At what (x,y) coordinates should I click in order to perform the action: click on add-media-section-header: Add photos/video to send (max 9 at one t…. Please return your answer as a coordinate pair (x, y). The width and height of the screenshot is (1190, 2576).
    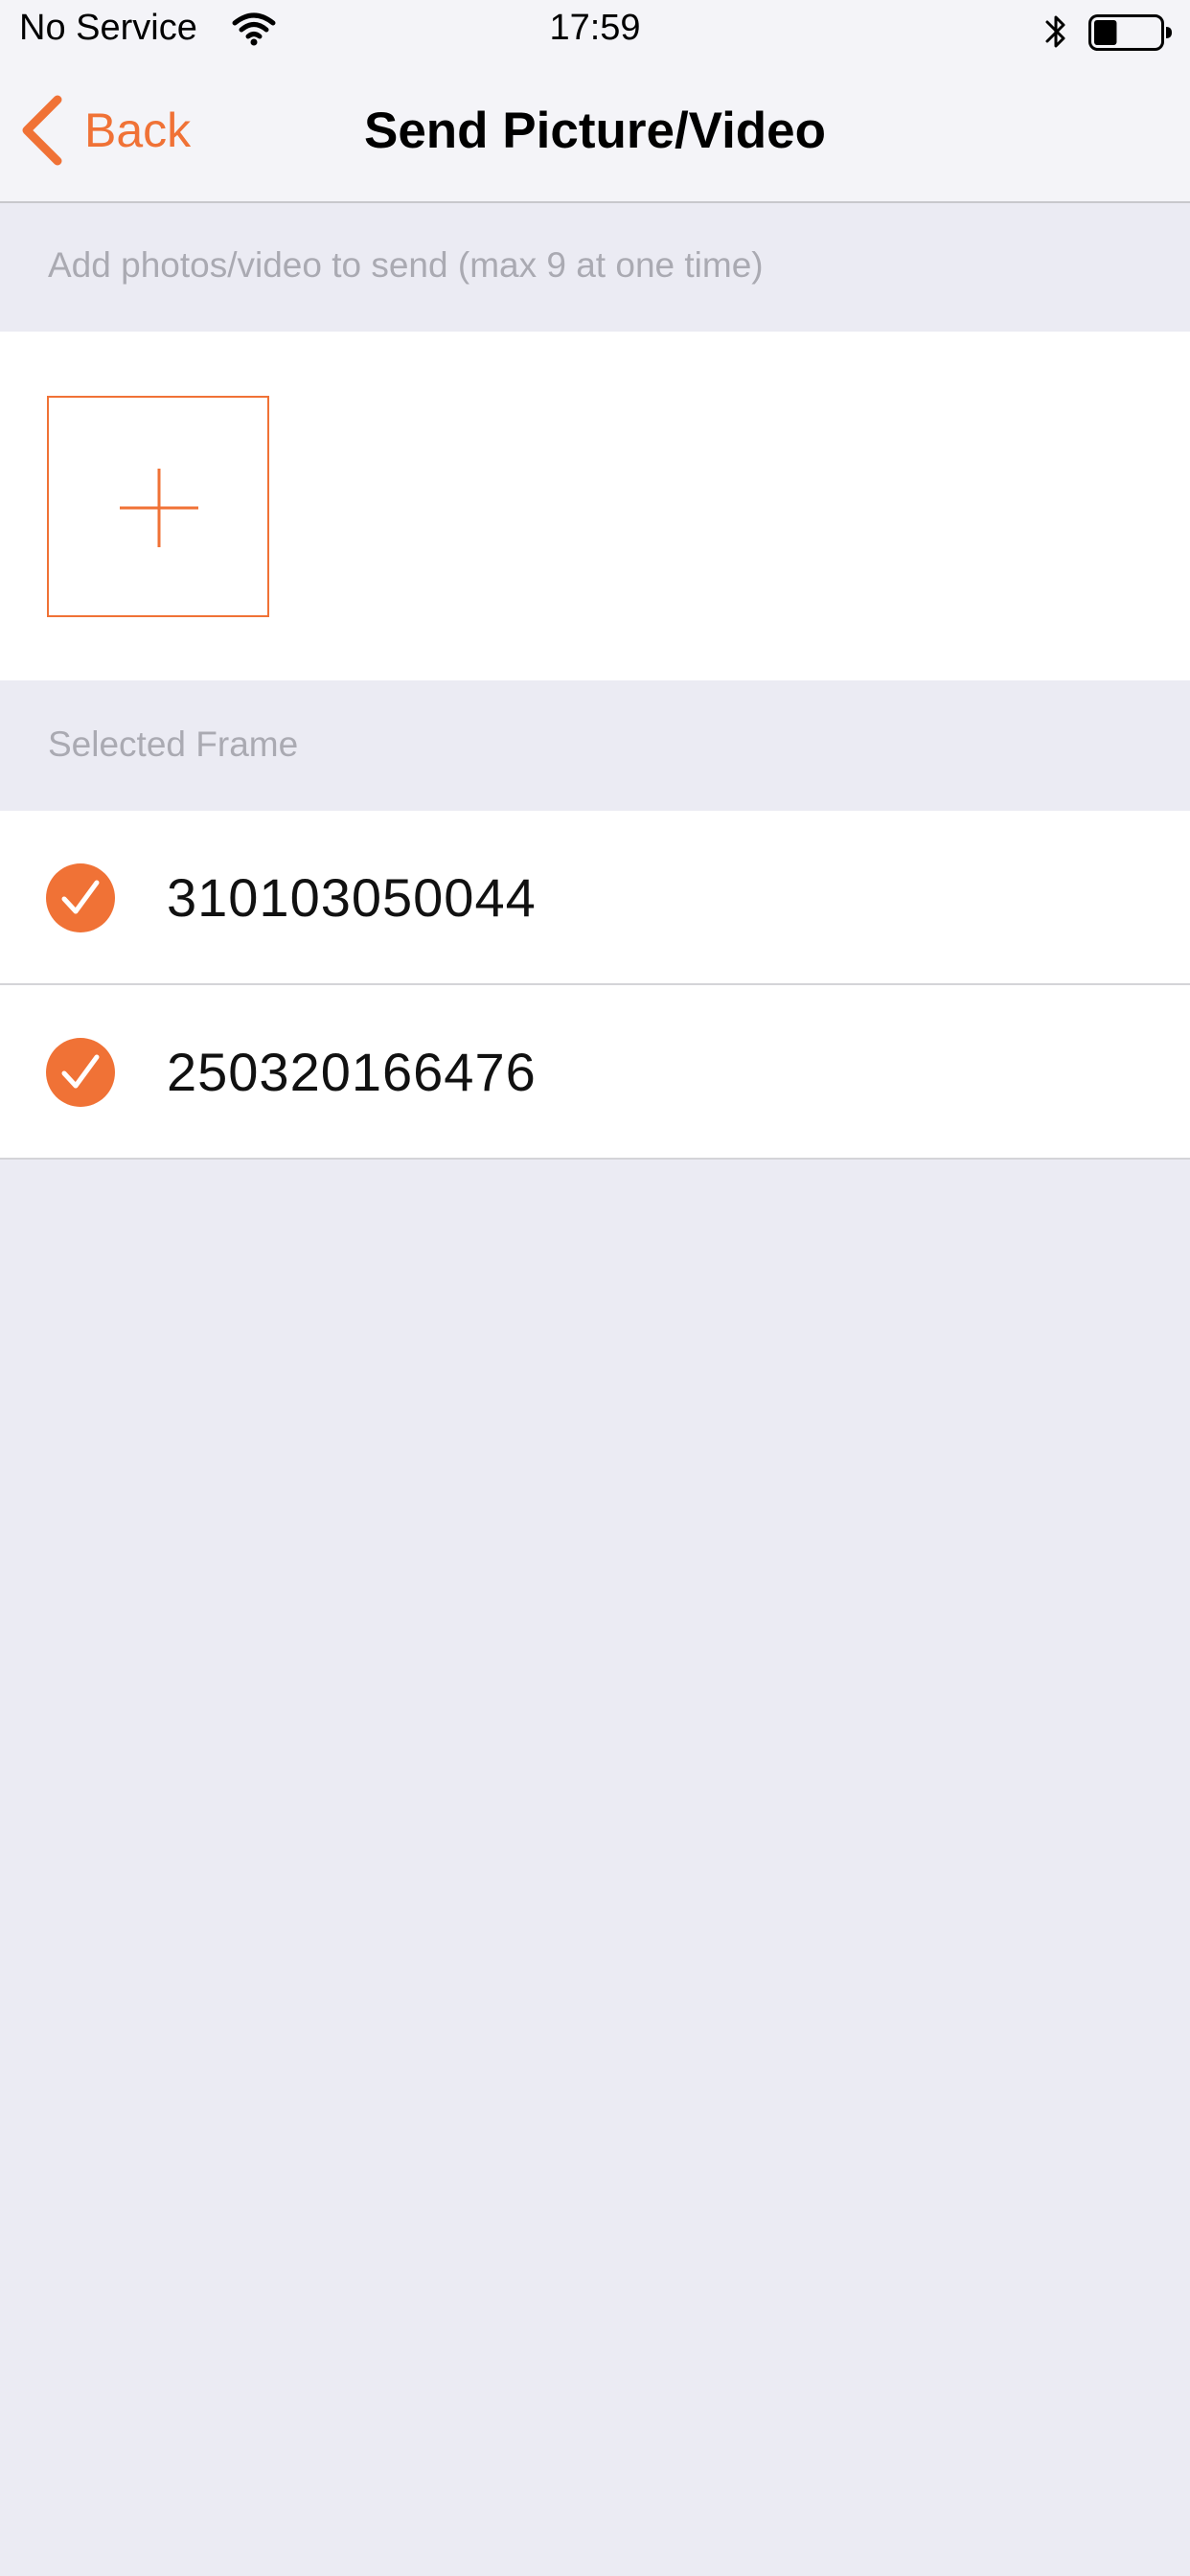
    Looking at the image, I should click on (595, 267).